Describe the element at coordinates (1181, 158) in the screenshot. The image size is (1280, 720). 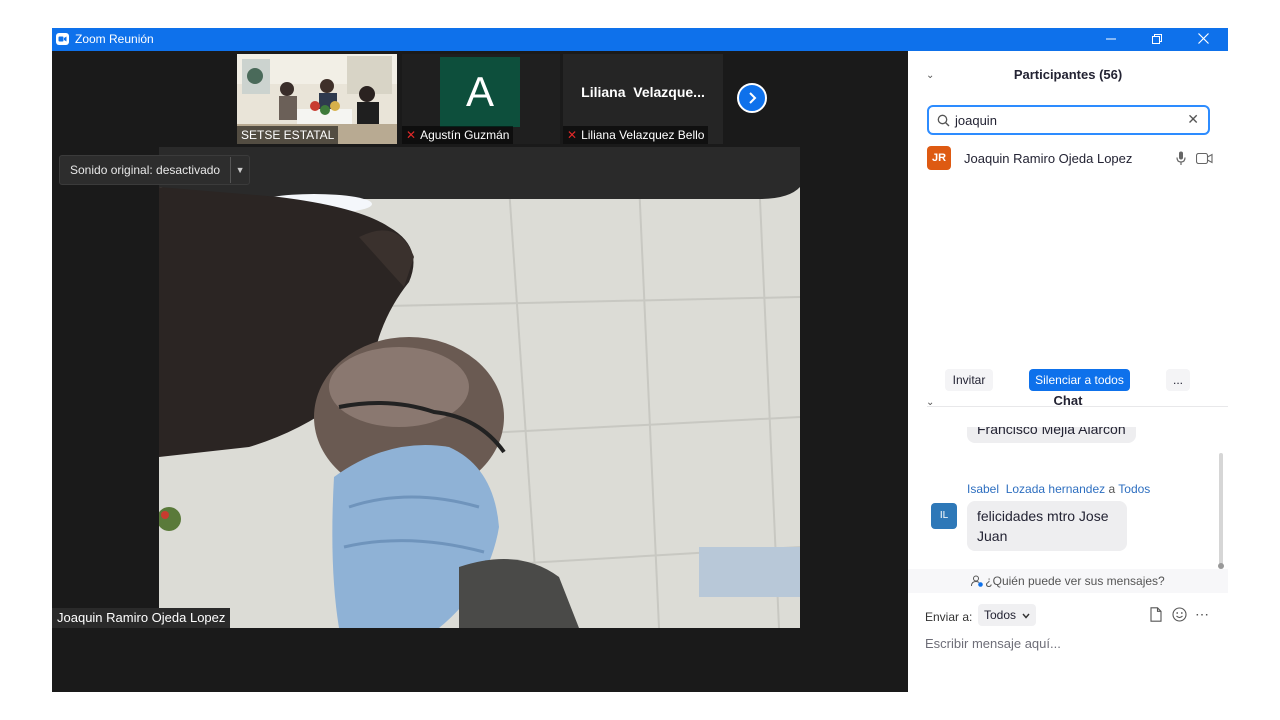
I see `microphone-icon` at that location.